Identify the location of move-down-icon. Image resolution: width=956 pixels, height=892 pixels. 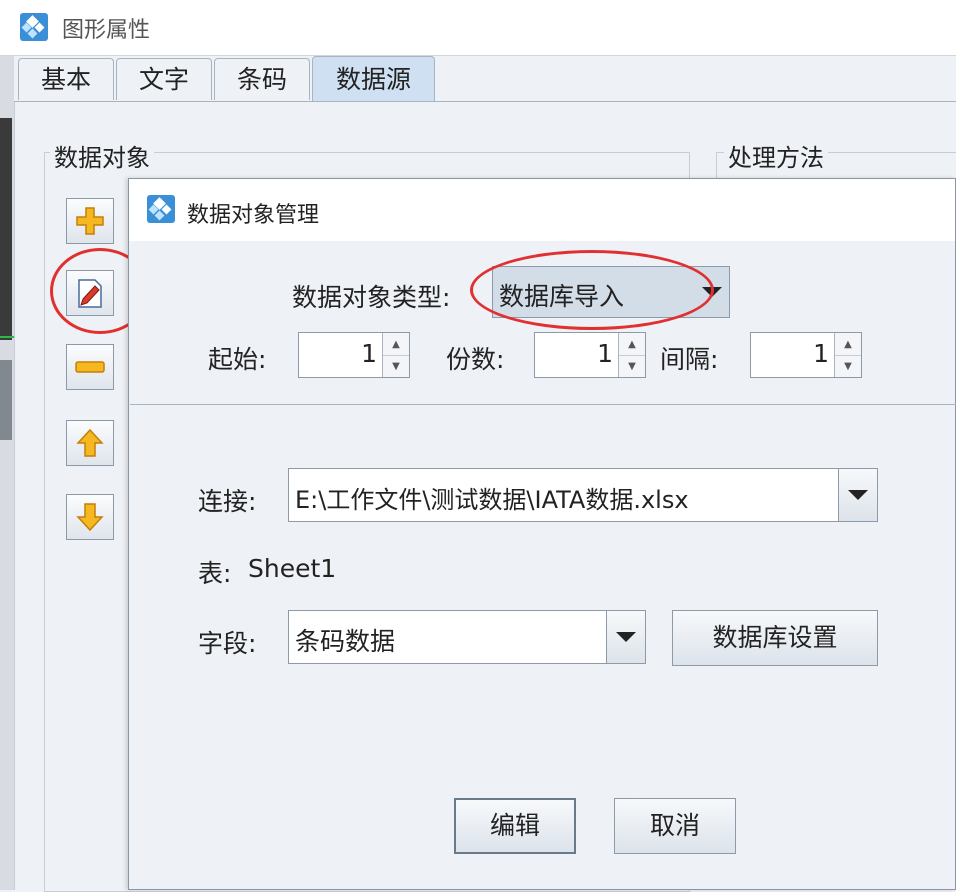
(90, 517).